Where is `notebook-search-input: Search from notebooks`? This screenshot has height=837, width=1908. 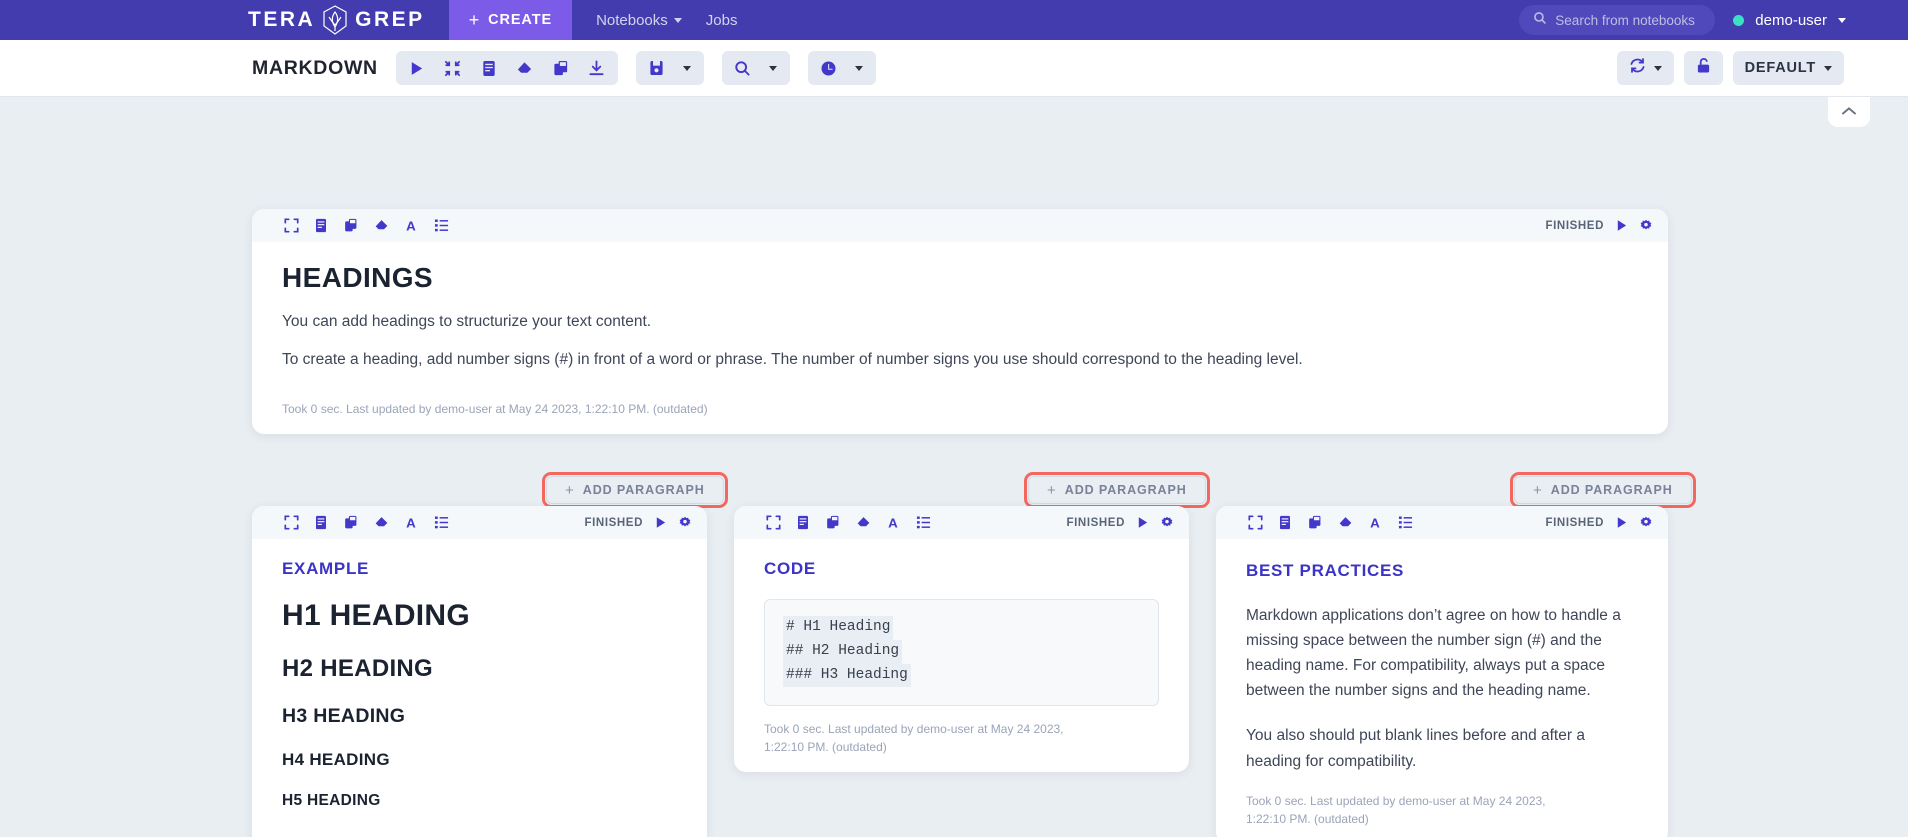 notebook-search-input: Search from notebooks is located at coordinates (1617, 20).